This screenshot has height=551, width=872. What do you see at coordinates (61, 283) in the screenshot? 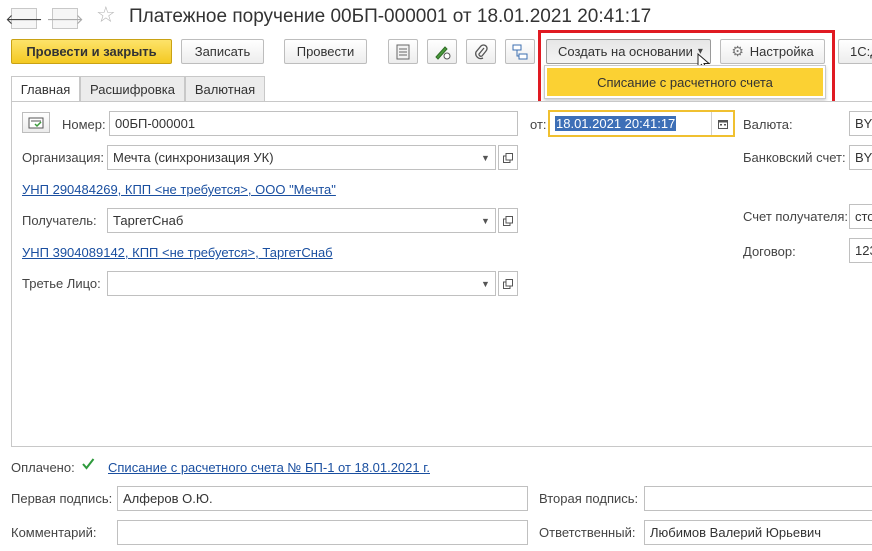
I see `third-party-label: Третье Лицо:` at bounding box center [61, 283].